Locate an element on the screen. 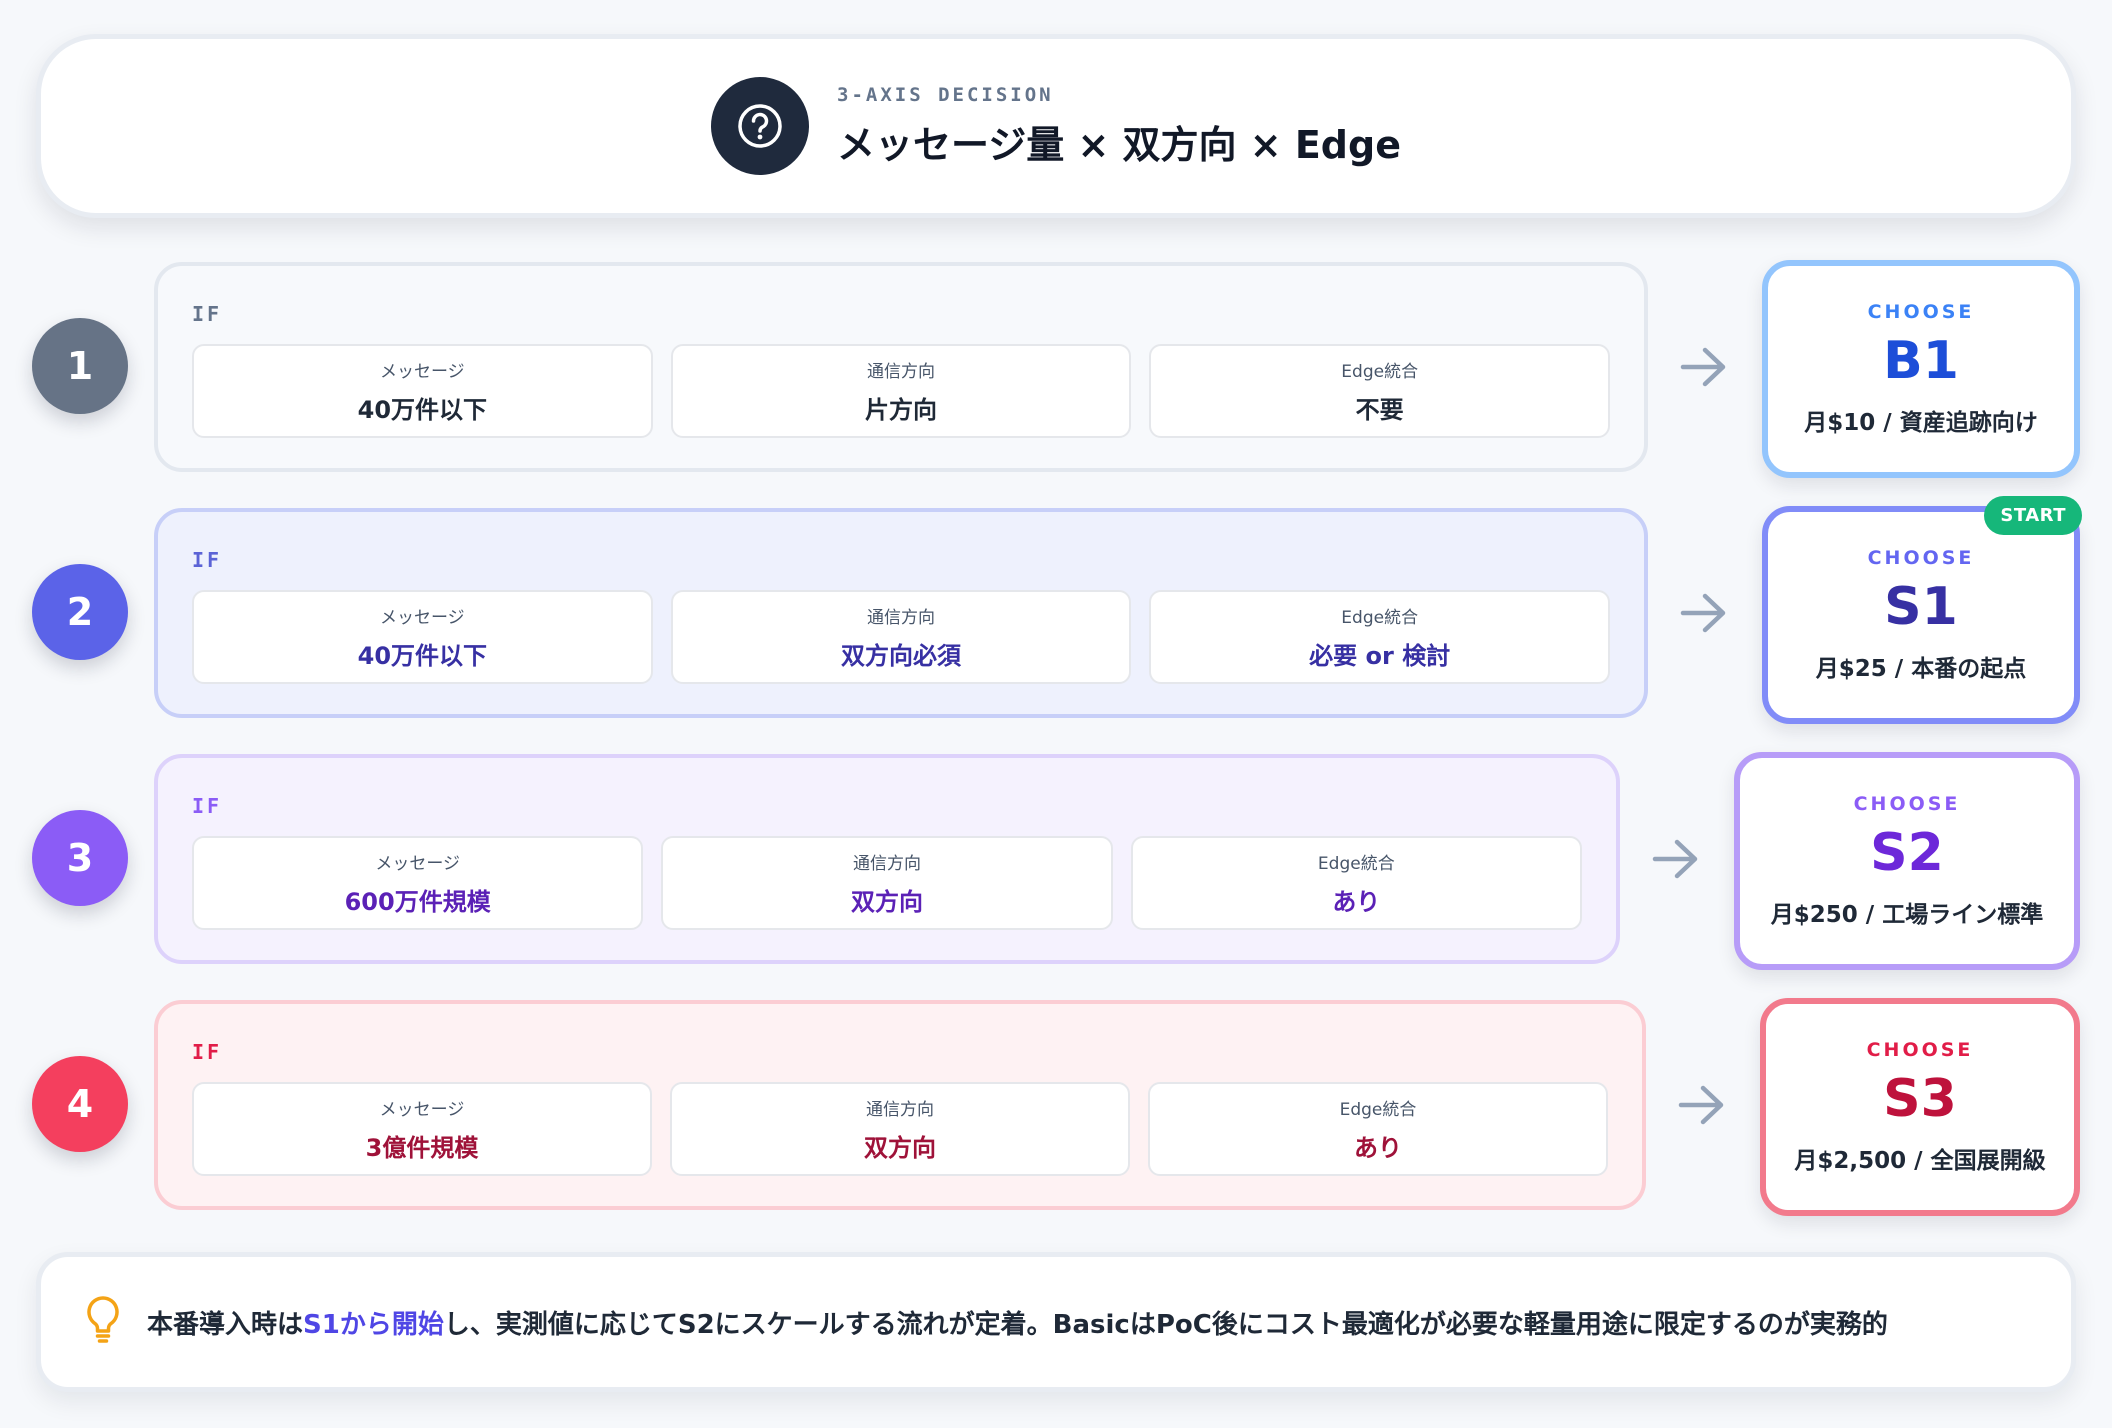 The width and height of the screenshot is (2112, 1428). row-number-badge: 1 is located at coordinates (80, 366).